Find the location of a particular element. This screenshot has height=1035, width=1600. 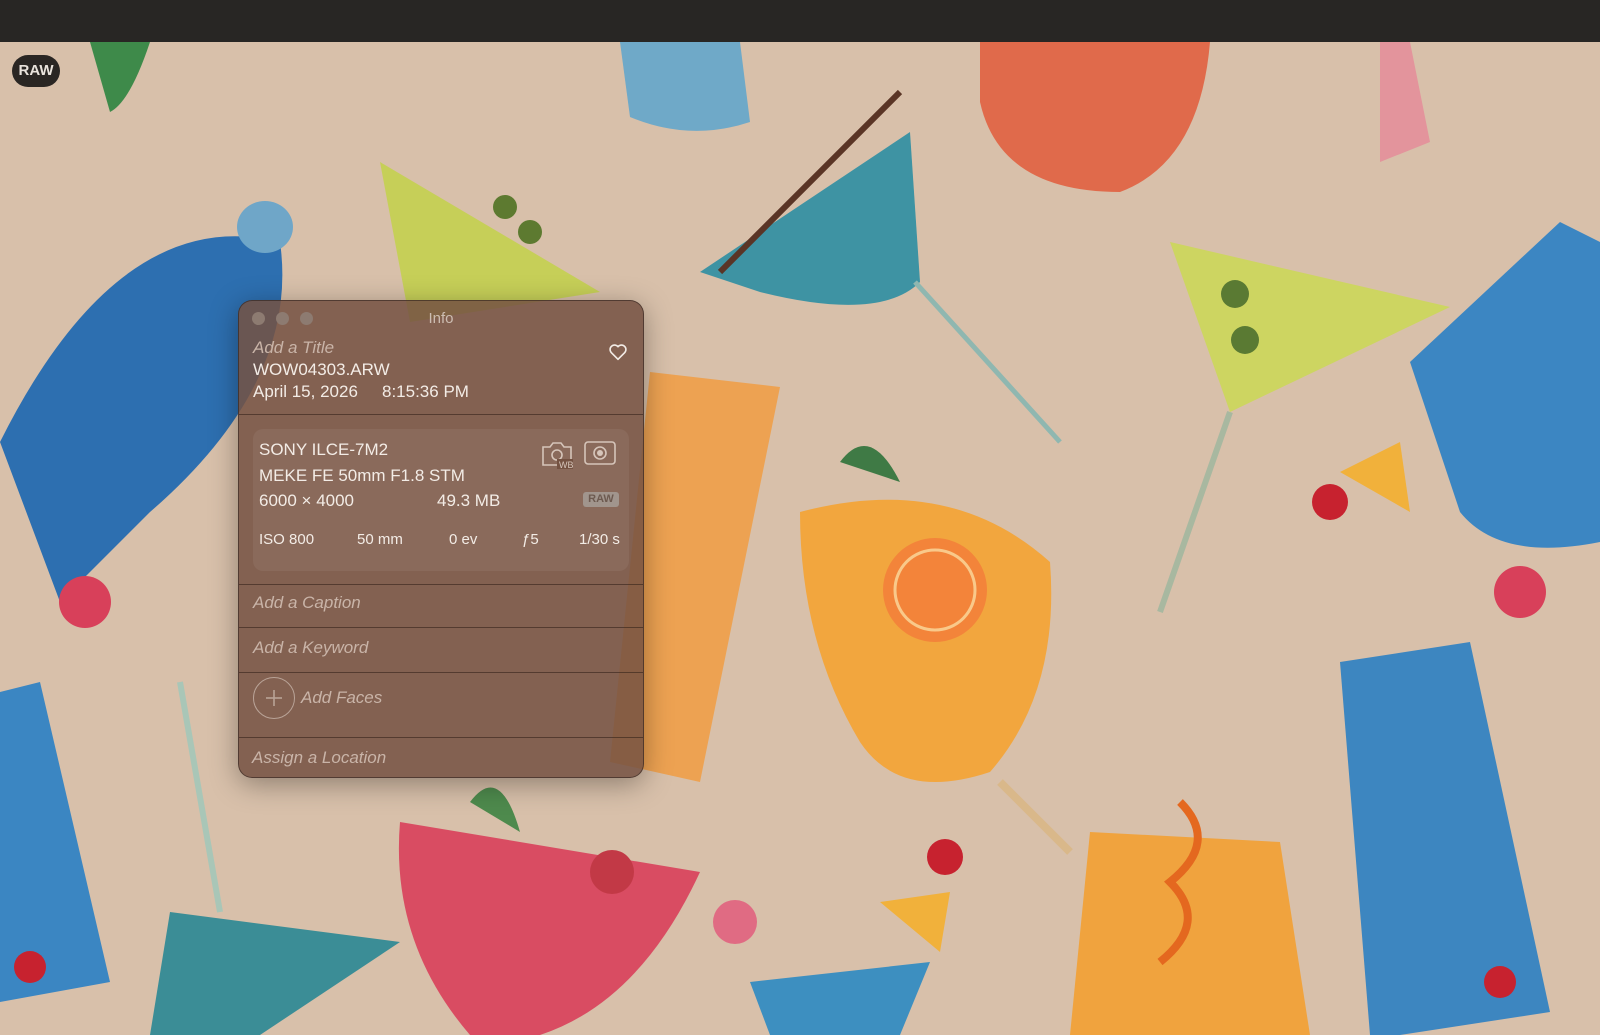

window-titlebar: Info is located at coordinates (441, 318).